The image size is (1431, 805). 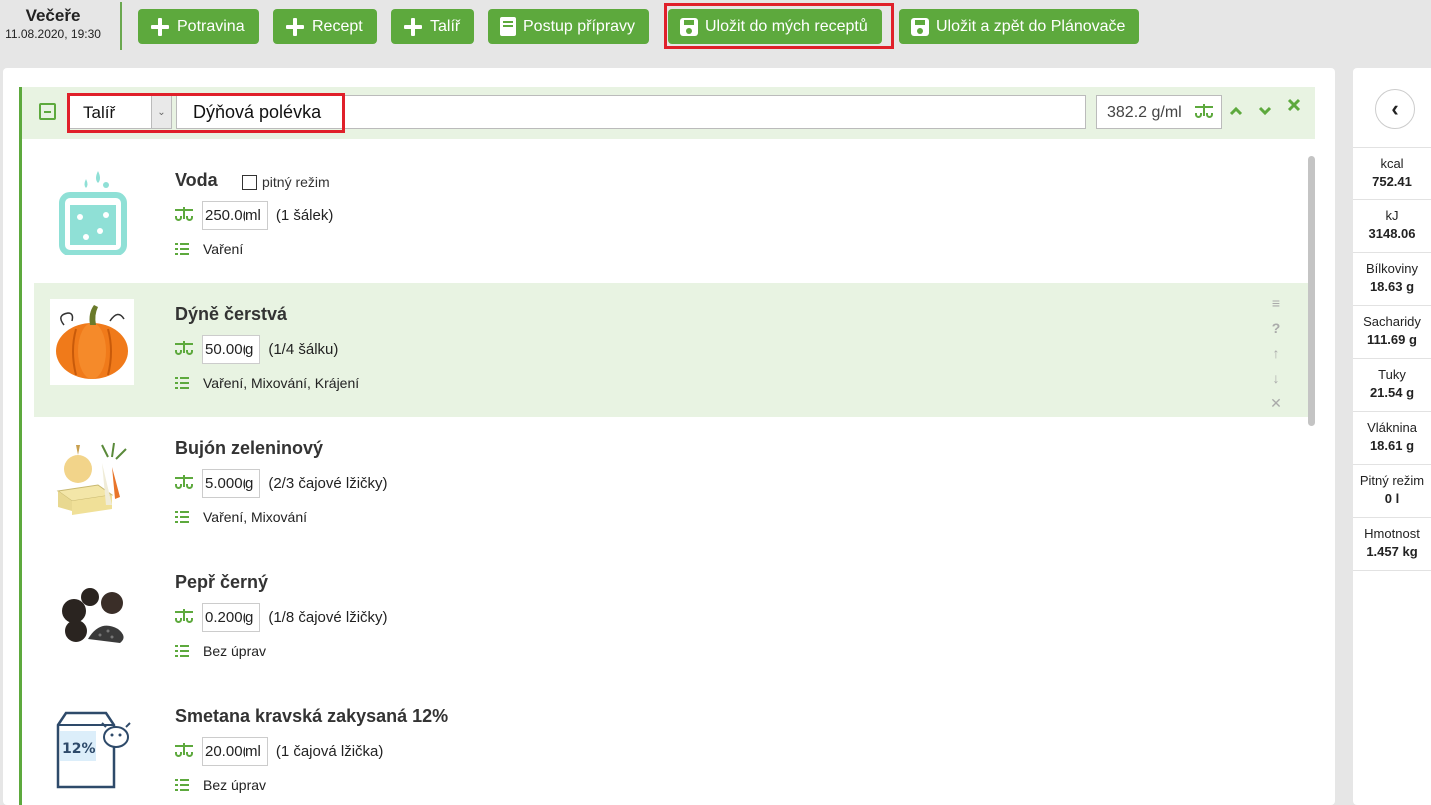 I want to click on procedure-button: Postup přípravy, so click(x=569, y=26).